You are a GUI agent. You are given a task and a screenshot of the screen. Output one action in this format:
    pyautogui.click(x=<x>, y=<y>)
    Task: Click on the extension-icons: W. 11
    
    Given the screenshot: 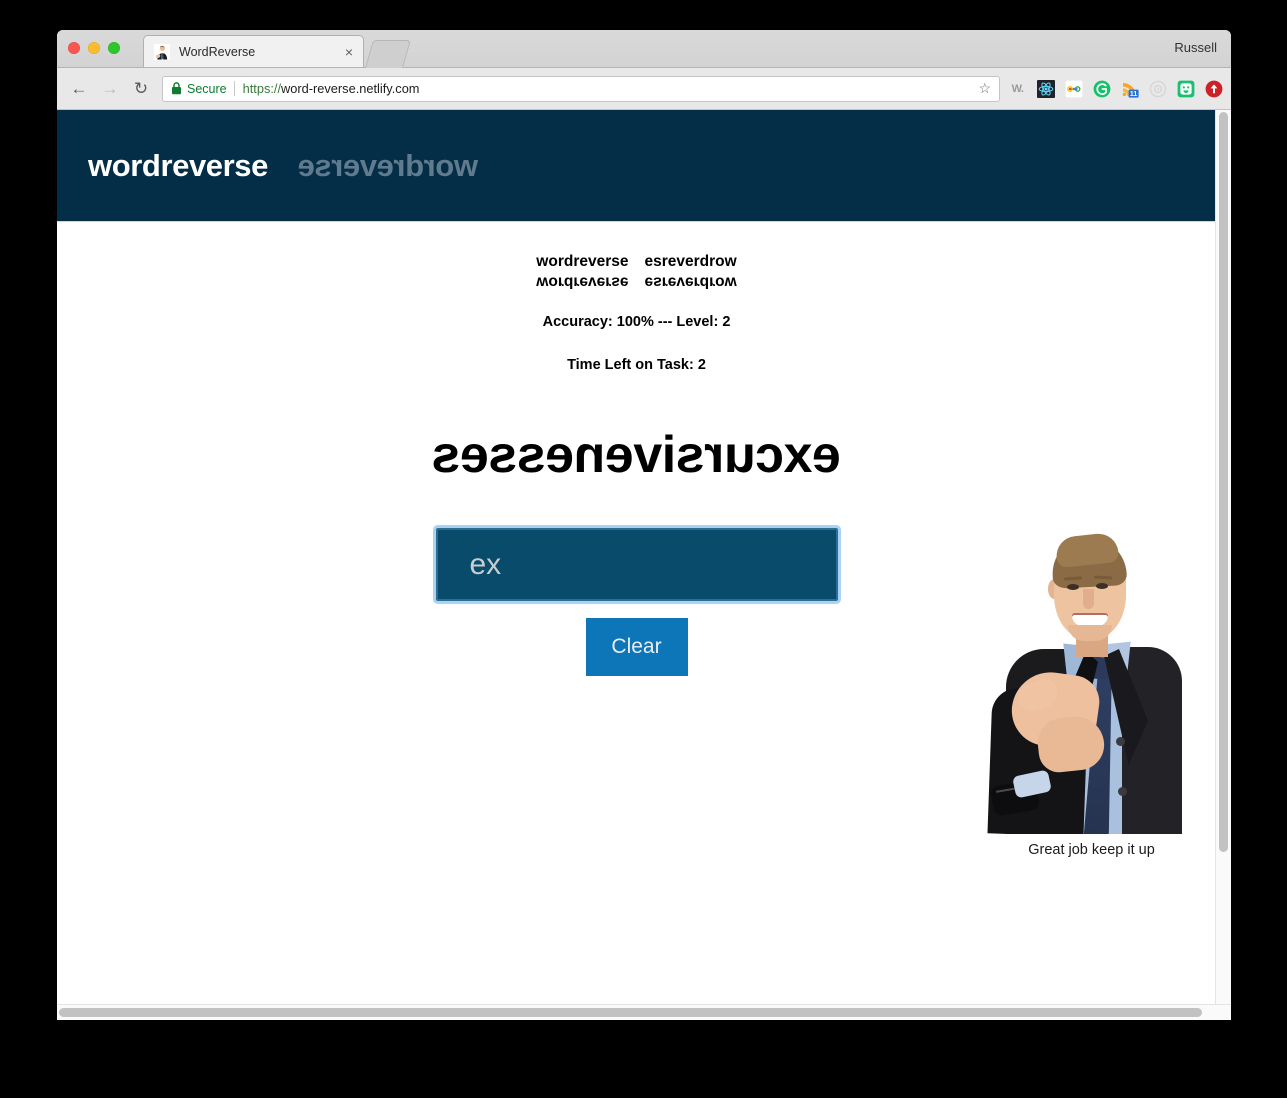 What is the action you would take?
    pyautogui.click(x=1114, y=88)
    